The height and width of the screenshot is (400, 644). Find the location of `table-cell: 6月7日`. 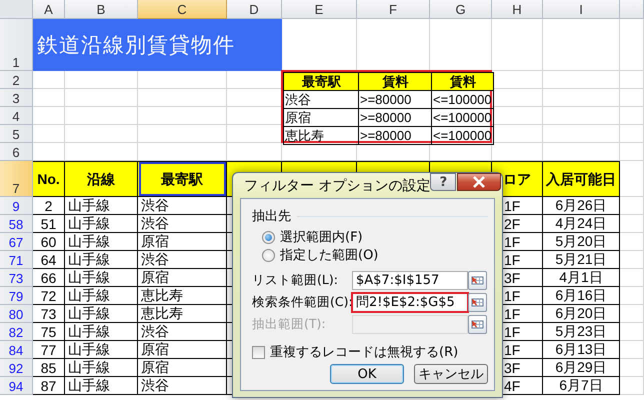

table-cell: 6月7日 is located at coordinates (581, 386).